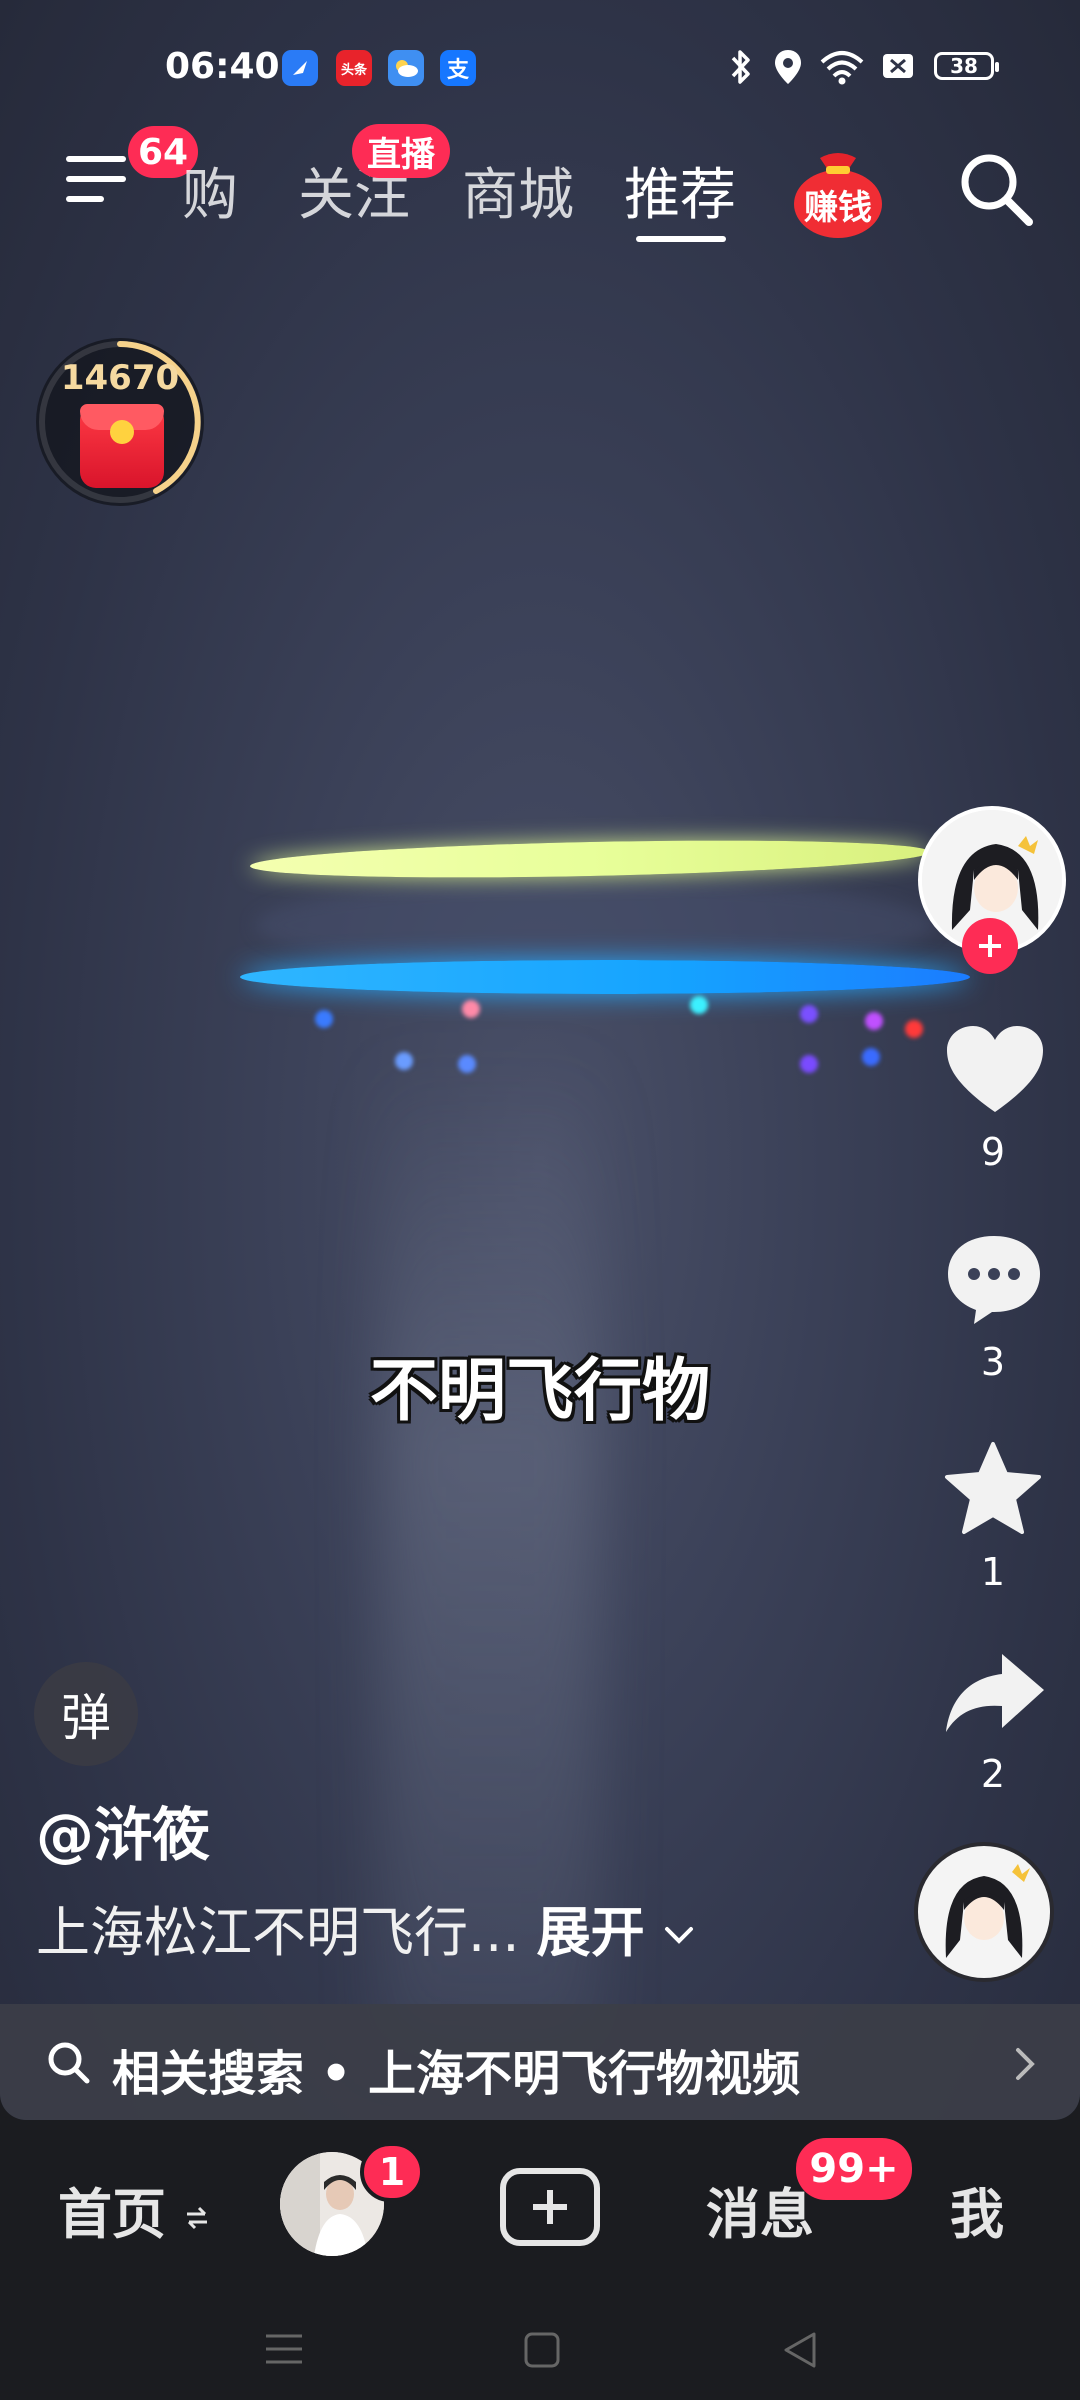 Image resolution: width=1080 pixels, height=2400 pixels. What do you see at coordinates (458, 68) in the screenshot?
I see `alipay-app-icon: 支` at bounding box center [458, 68].